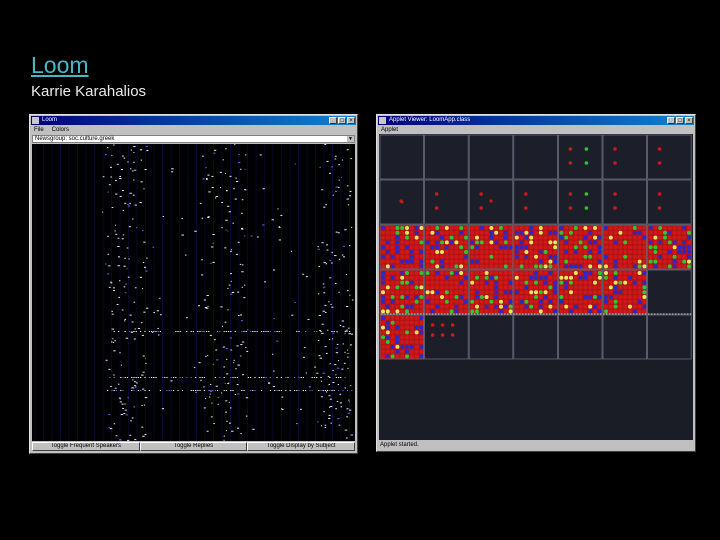 This screenshot has width=720, height=540. Describe the element at coordinates (193, 139) in the screenshot. I see `newsgroup-select: Newsgroup: soc.culture.greek ▼` at that location.